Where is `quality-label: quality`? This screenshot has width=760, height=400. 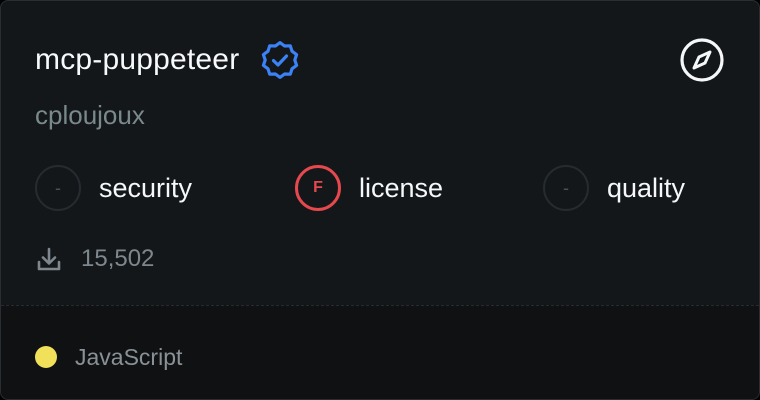 quality-label: quality is located at coordinates (646, 188).